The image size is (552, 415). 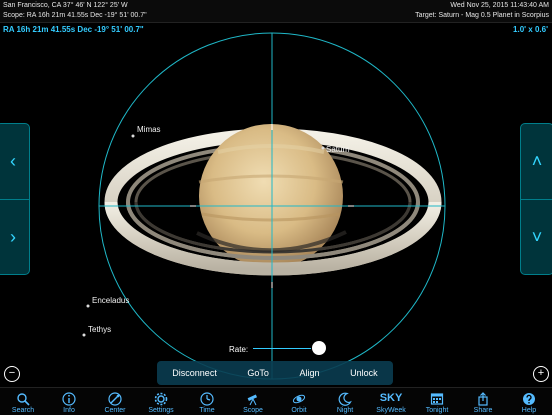 I want to click on tab-settings: Settings, so click(x=161, y=401).